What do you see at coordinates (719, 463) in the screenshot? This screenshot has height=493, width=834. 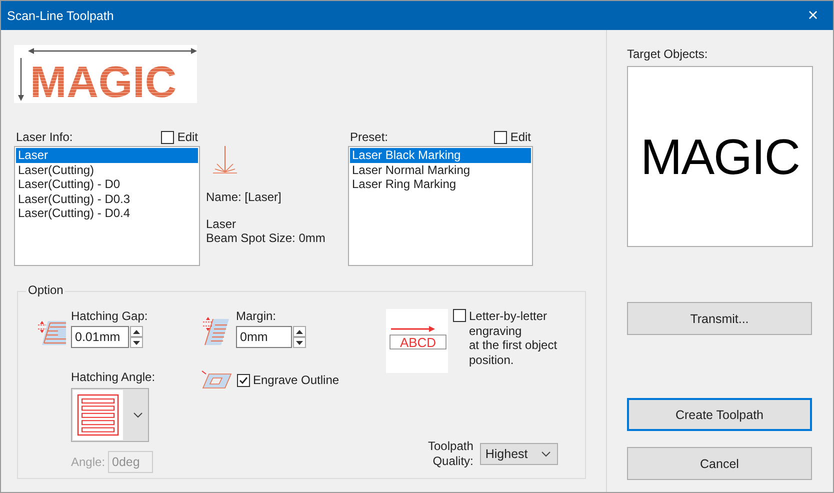 I see `dialog-button: Cancel` at bounding box center [719, 463].